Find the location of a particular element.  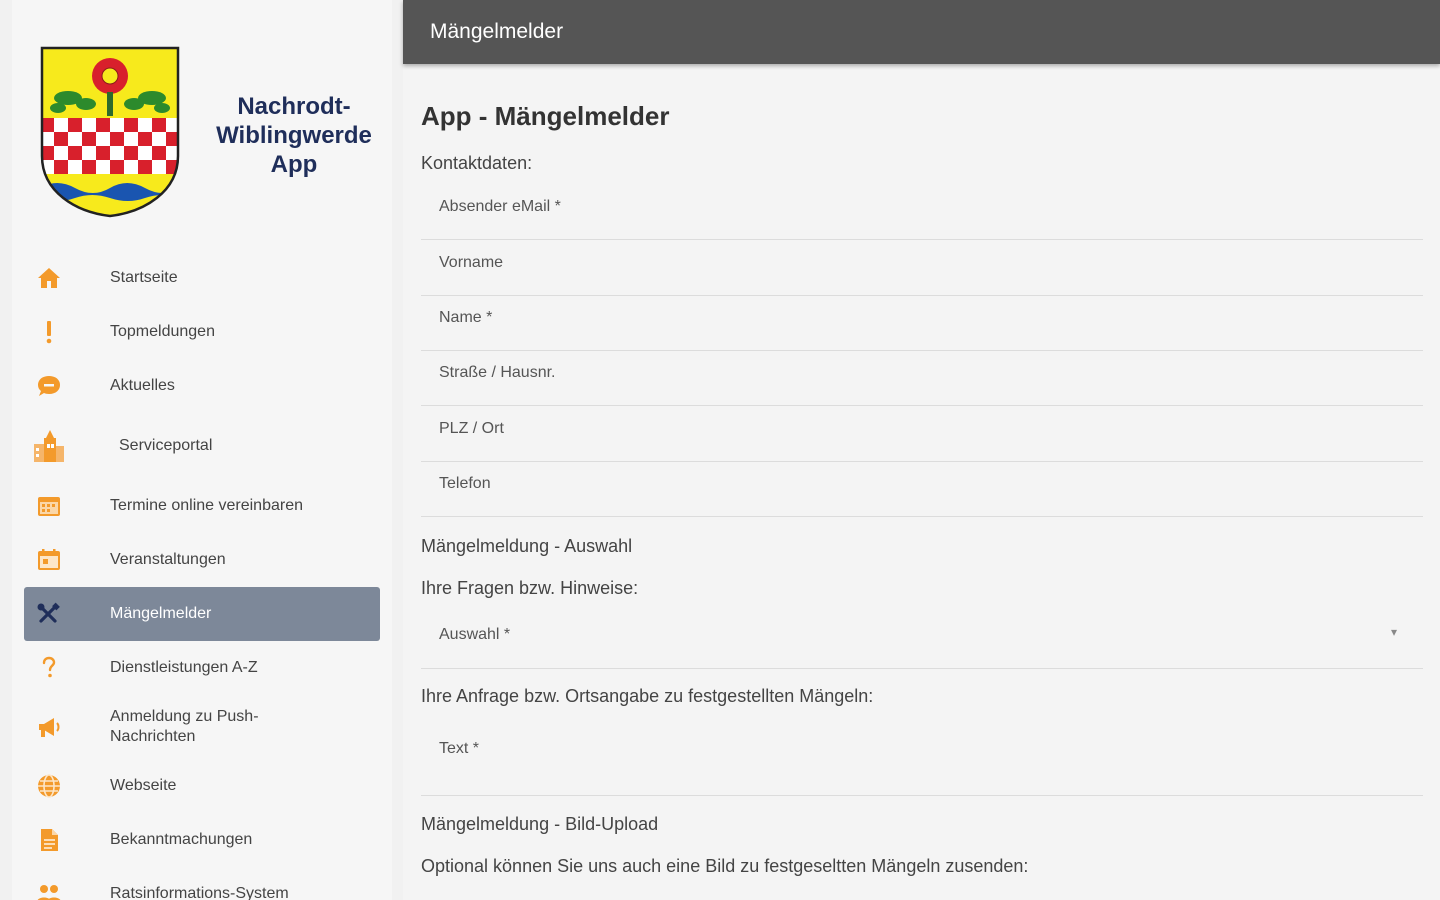

category-select: Auswahl * ▾ is located at coordinates (922, 641).